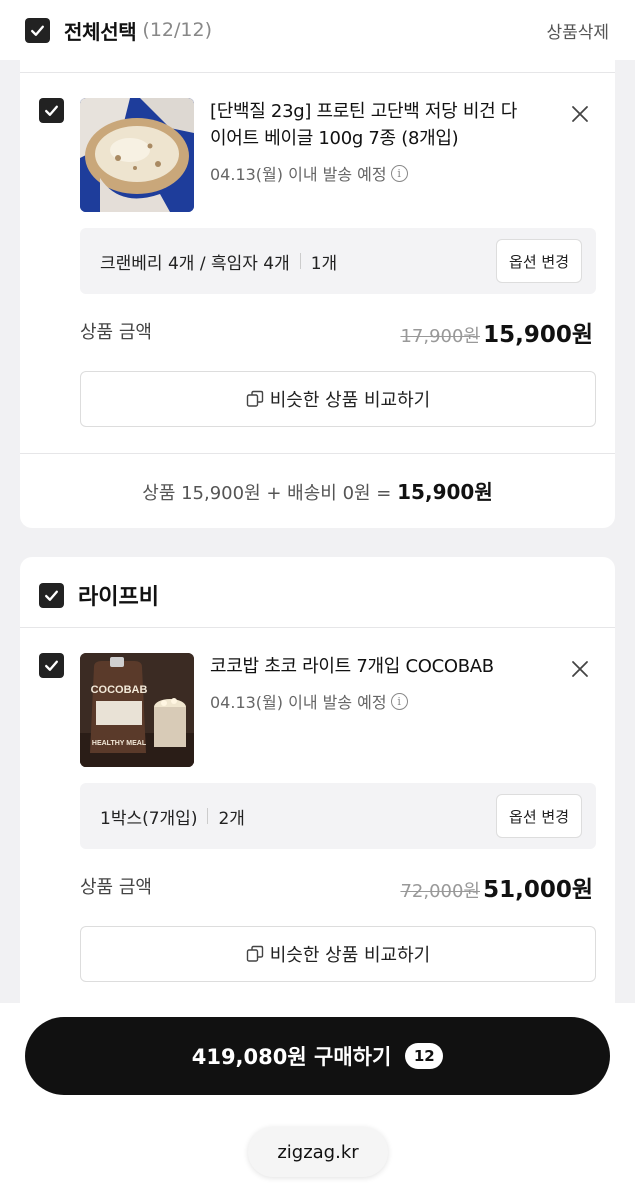 Image resolution: width=635 pixels, height=1200 pixels. Describe the element at coordinates (424, 1056) in the screenshot. I see `item-count-badge: 12` at that location.